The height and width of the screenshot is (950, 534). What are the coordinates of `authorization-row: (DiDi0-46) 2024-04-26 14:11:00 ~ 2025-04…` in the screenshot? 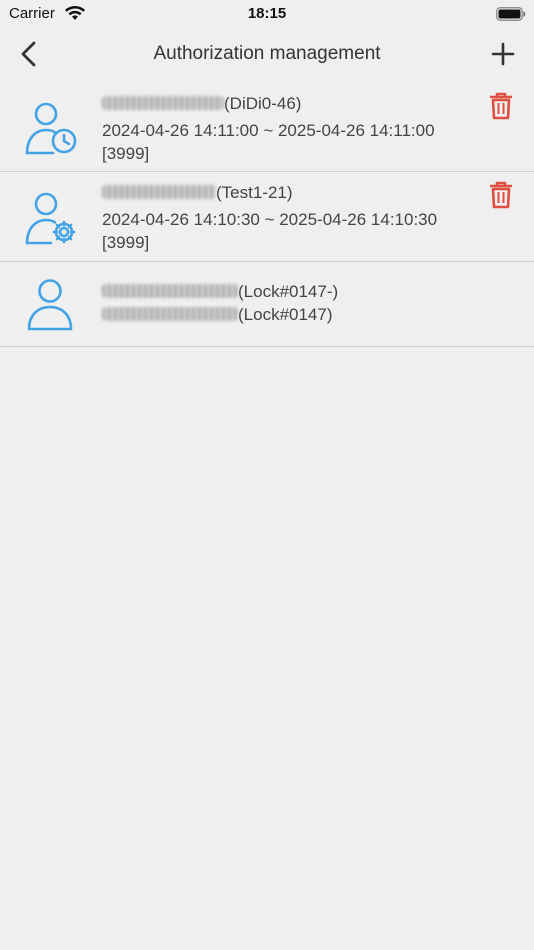 It's located at (267, 127).